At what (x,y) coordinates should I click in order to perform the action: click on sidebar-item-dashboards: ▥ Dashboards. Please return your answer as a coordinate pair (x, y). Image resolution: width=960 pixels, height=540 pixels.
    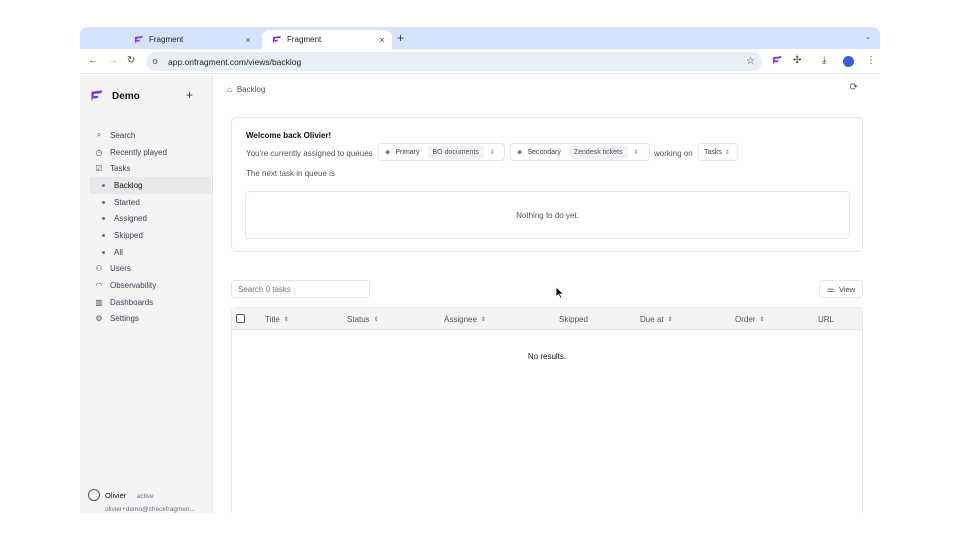
    Looking at the image, I should click on (152, 302).